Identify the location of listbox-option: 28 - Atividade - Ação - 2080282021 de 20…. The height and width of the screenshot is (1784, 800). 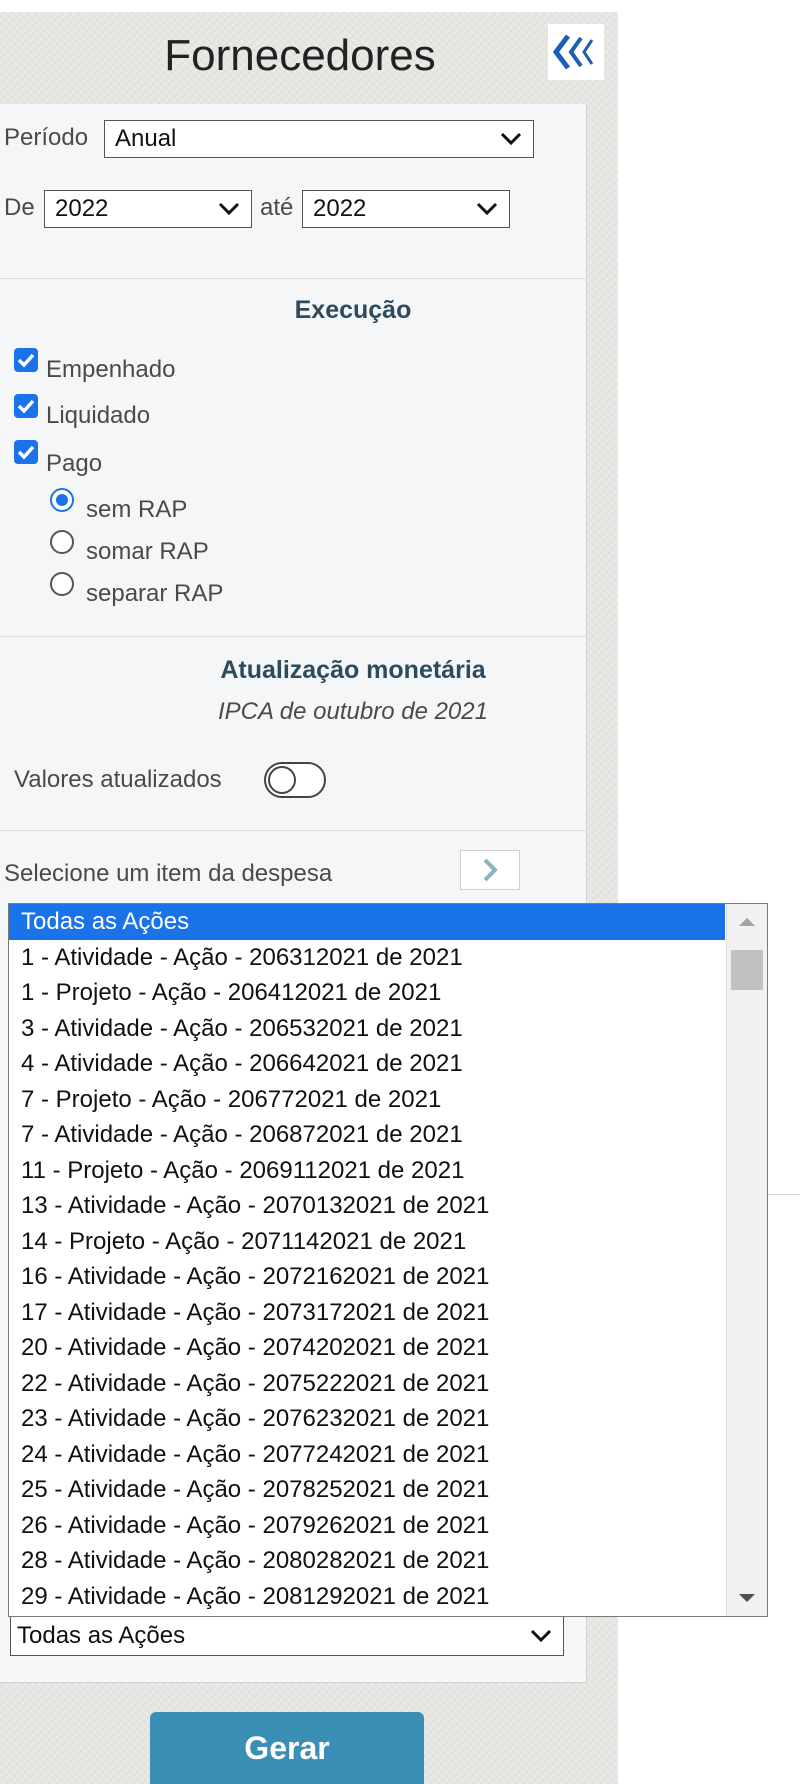
(367, 1561).